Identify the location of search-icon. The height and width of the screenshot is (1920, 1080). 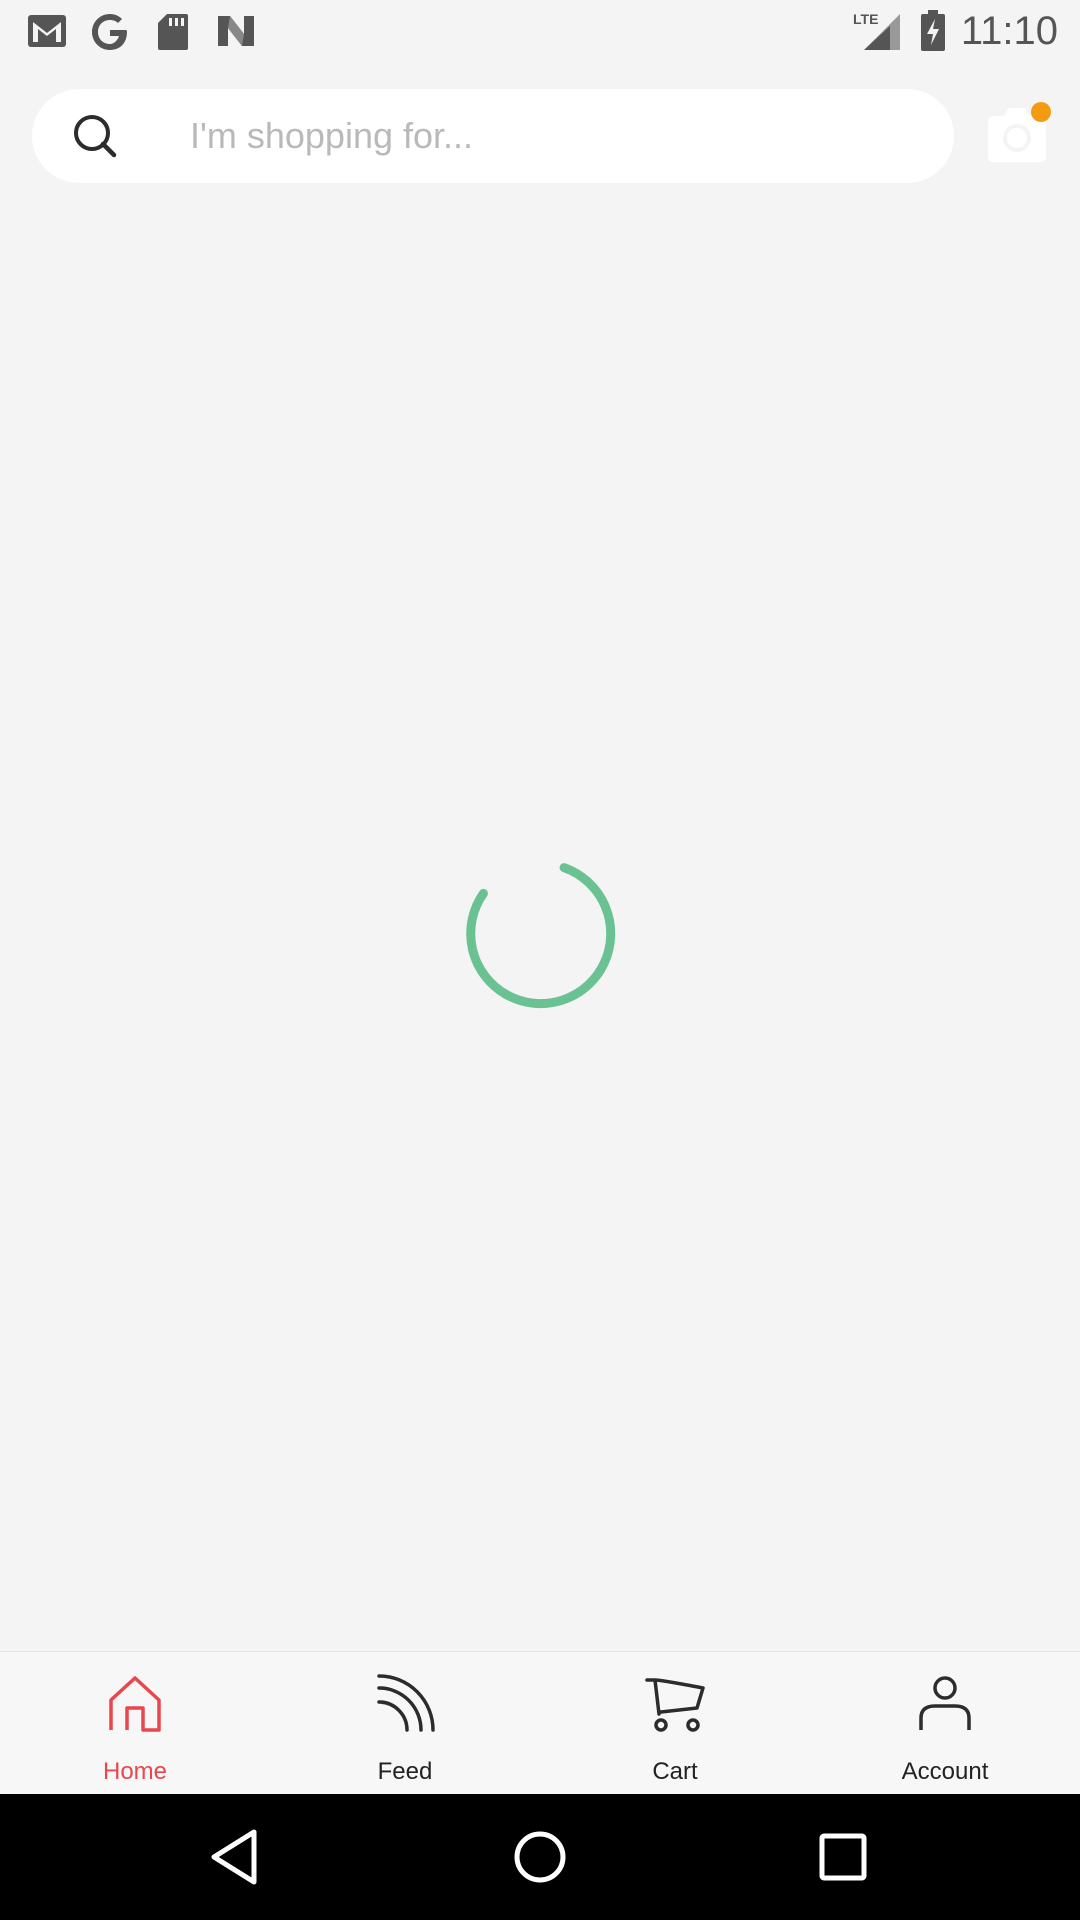
(95, 136).